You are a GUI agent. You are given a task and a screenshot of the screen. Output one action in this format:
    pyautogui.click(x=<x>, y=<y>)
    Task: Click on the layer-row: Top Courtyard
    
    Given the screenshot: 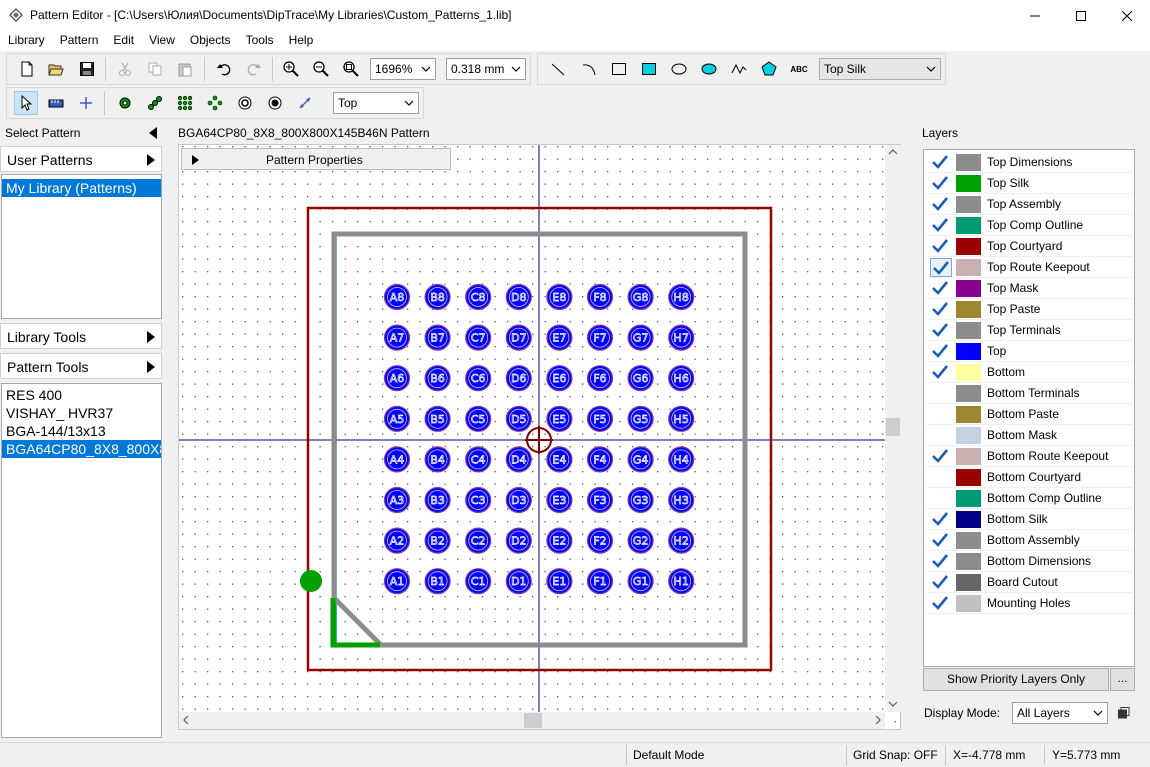 What is the action you would take?
    pyautogui.click(x=1029, y=246)
    